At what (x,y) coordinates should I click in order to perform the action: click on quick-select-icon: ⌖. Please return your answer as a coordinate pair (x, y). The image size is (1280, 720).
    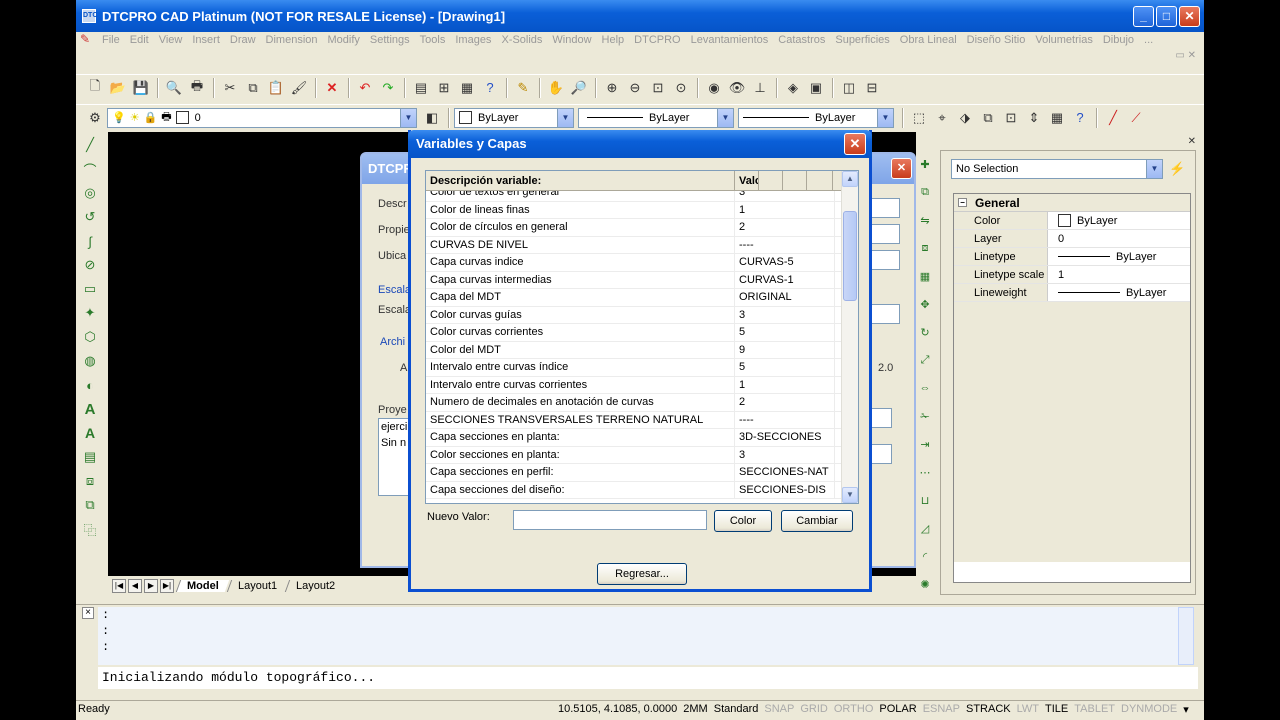
    Looking at the image, I should click on (942, 118).